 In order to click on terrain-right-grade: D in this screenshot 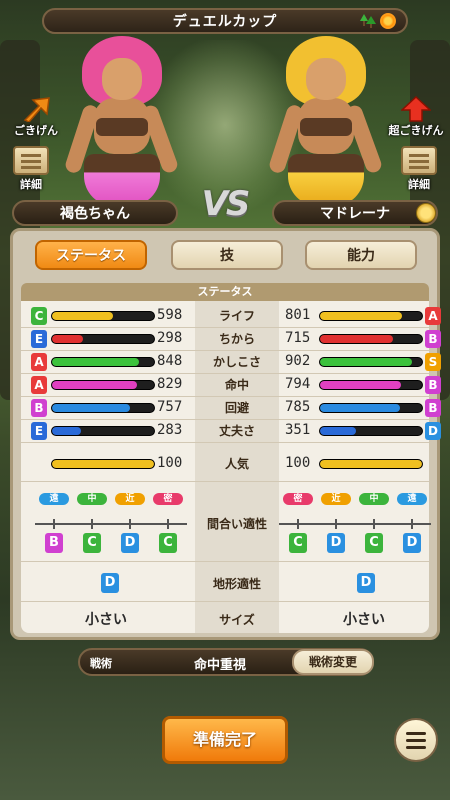, I will do `click(366, 583)`.